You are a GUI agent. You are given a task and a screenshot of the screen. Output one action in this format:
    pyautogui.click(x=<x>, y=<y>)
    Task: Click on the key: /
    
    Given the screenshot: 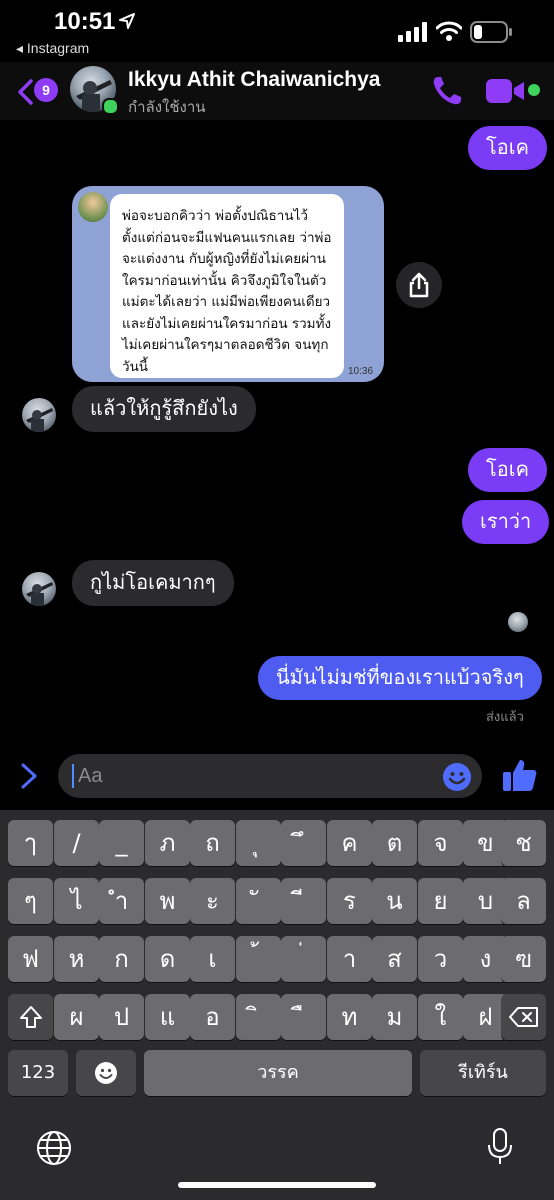 What is the action you would take?
    pyautogui.click(x=76, y=843)
    